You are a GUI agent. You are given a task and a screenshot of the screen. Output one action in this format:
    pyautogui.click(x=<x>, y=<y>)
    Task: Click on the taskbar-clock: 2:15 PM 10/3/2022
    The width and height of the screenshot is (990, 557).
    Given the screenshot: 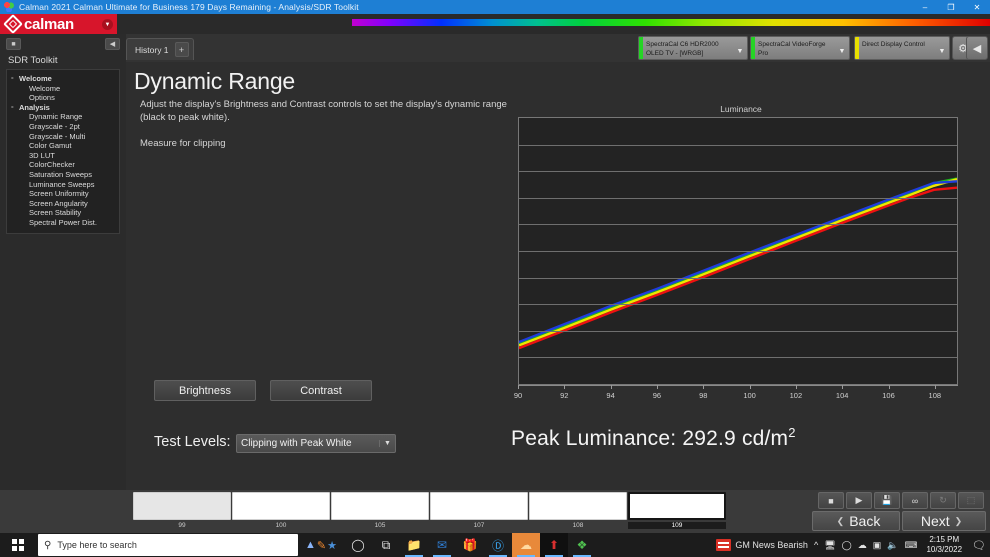 What is the action you would take?
    pyautogui.click(x=944, y=545)
    